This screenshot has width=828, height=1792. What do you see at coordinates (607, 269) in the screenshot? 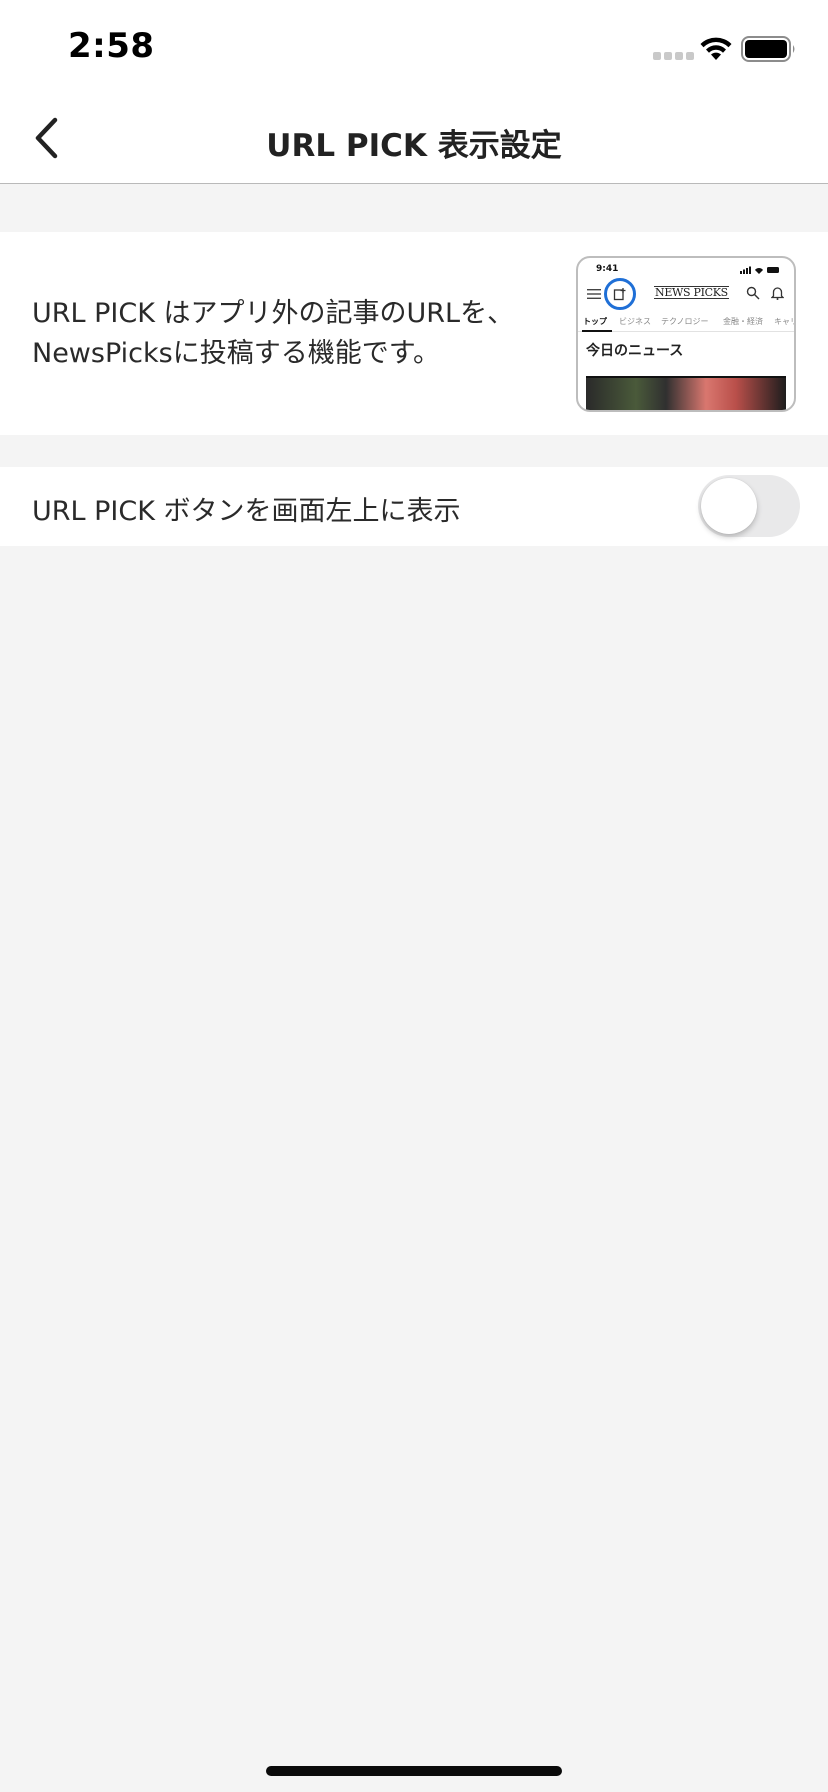
I see `preview-status-time: 9:41` at bounding box center [607, 269].